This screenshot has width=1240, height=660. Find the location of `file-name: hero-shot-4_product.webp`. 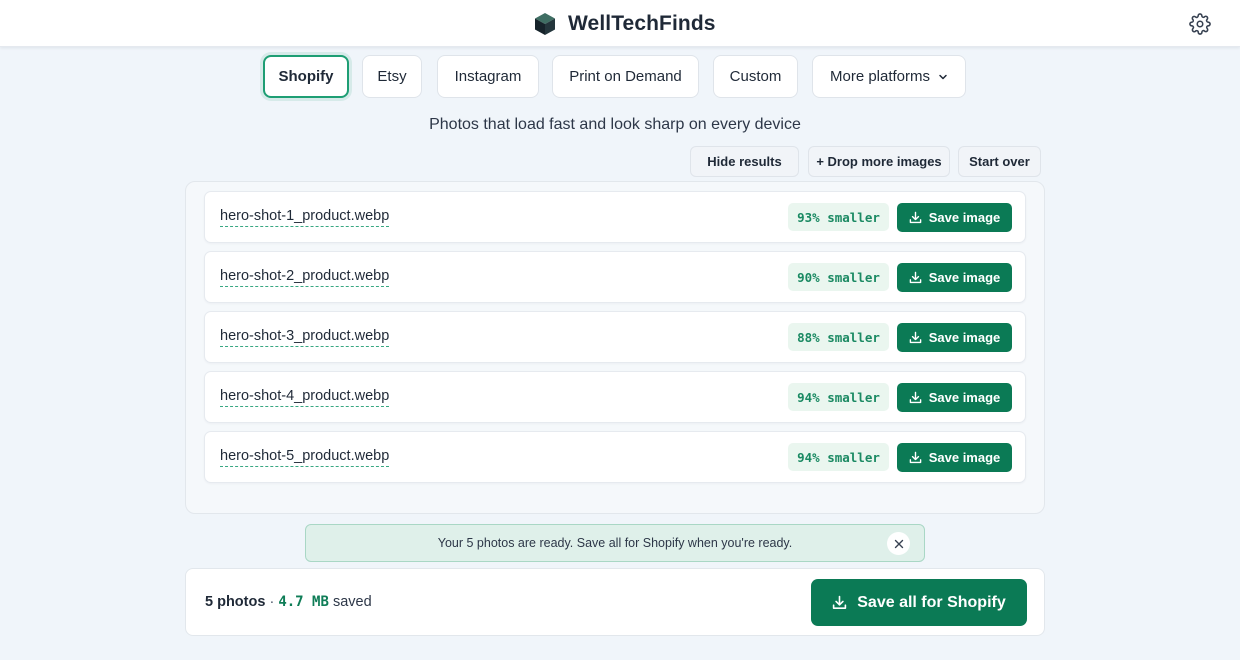

file-name: hero-shot-4_product.webp is located at coordinates (305, 397).